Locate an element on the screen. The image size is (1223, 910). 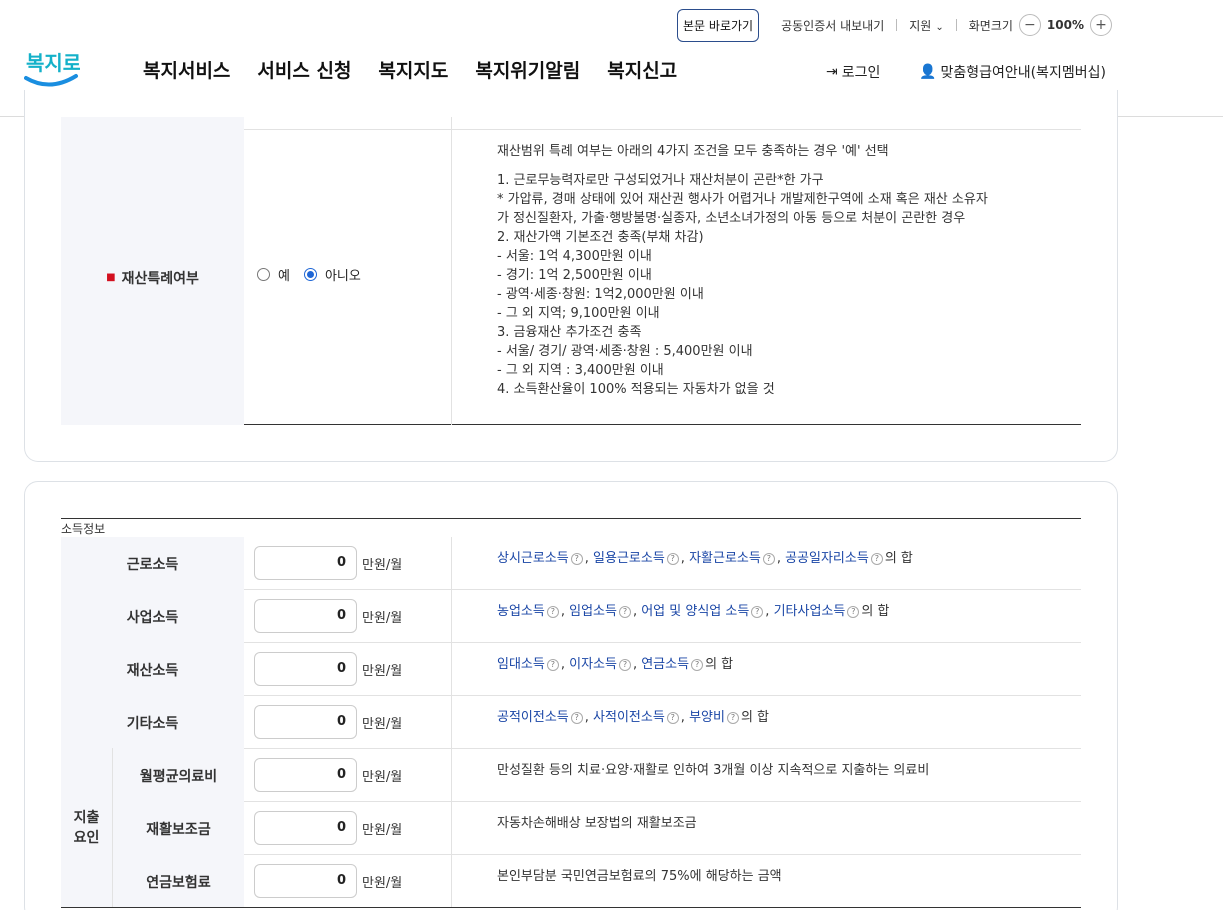
utility-bar: 본문 바로가기 공동인증서 내보내기 지원 ⌄ 화면크기 − 100% + is located at coordinates (897, 25).